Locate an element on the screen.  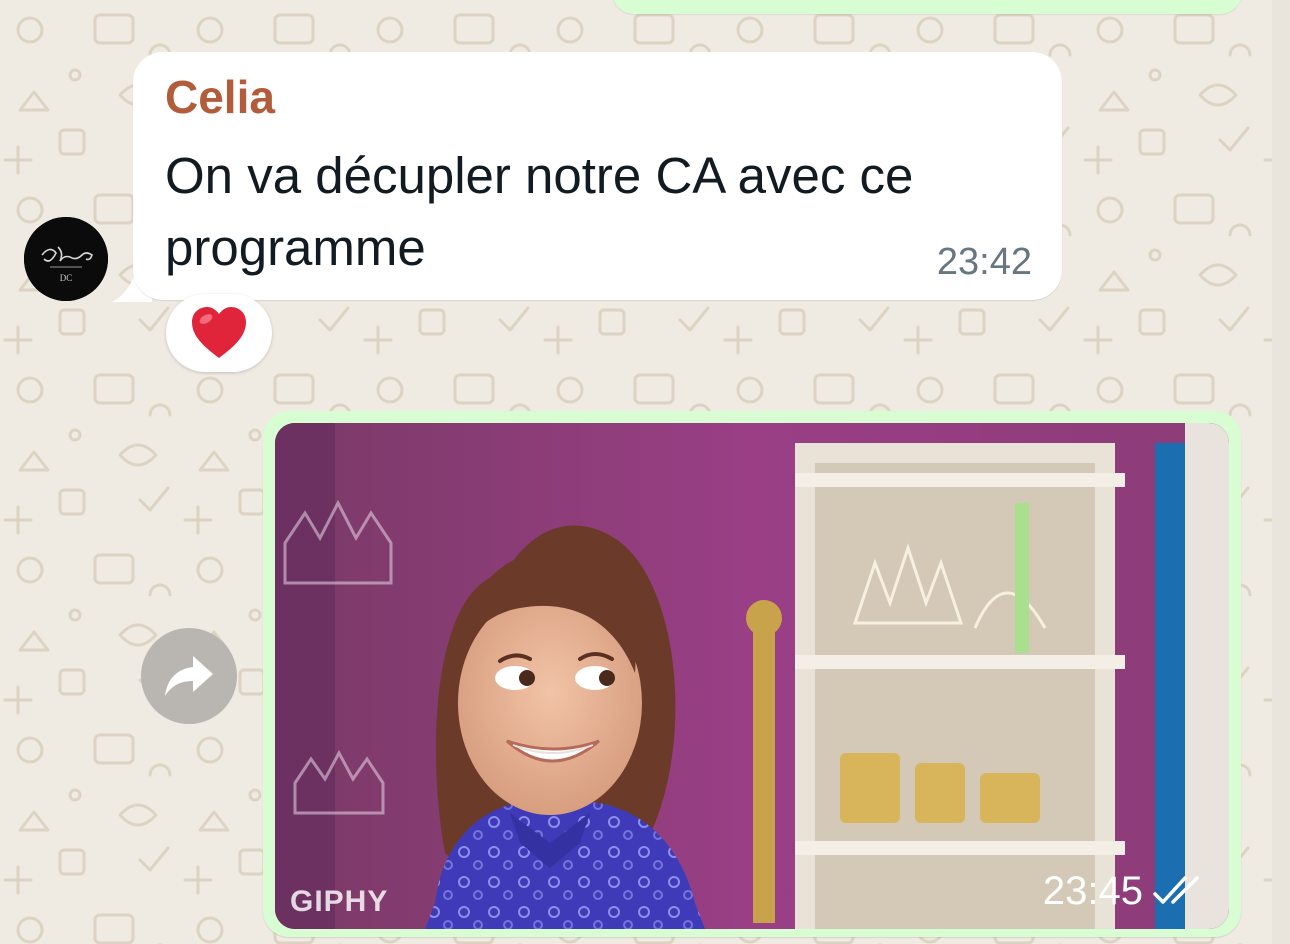
svg-text: DC is located at coordinates (66, 278).